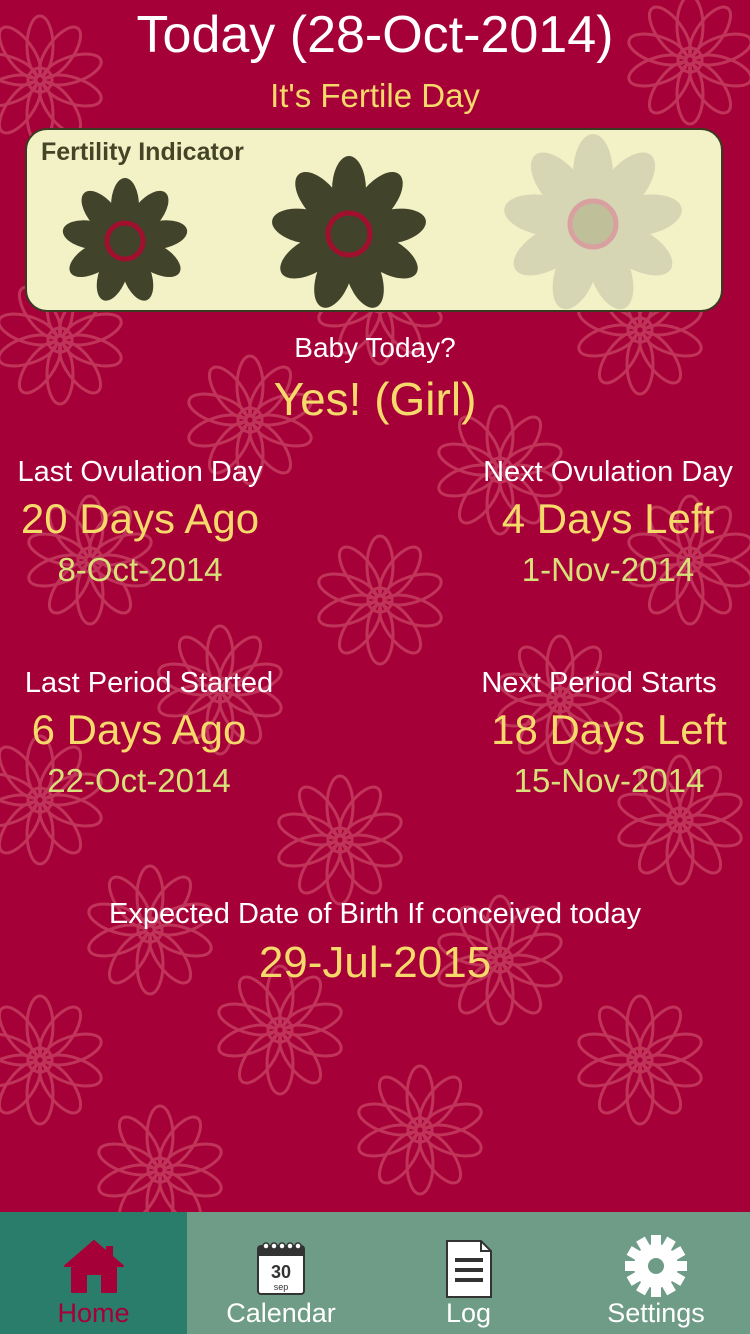  I want to click on expected-birth-date: 29-Jul-2015, so click(375, 962).